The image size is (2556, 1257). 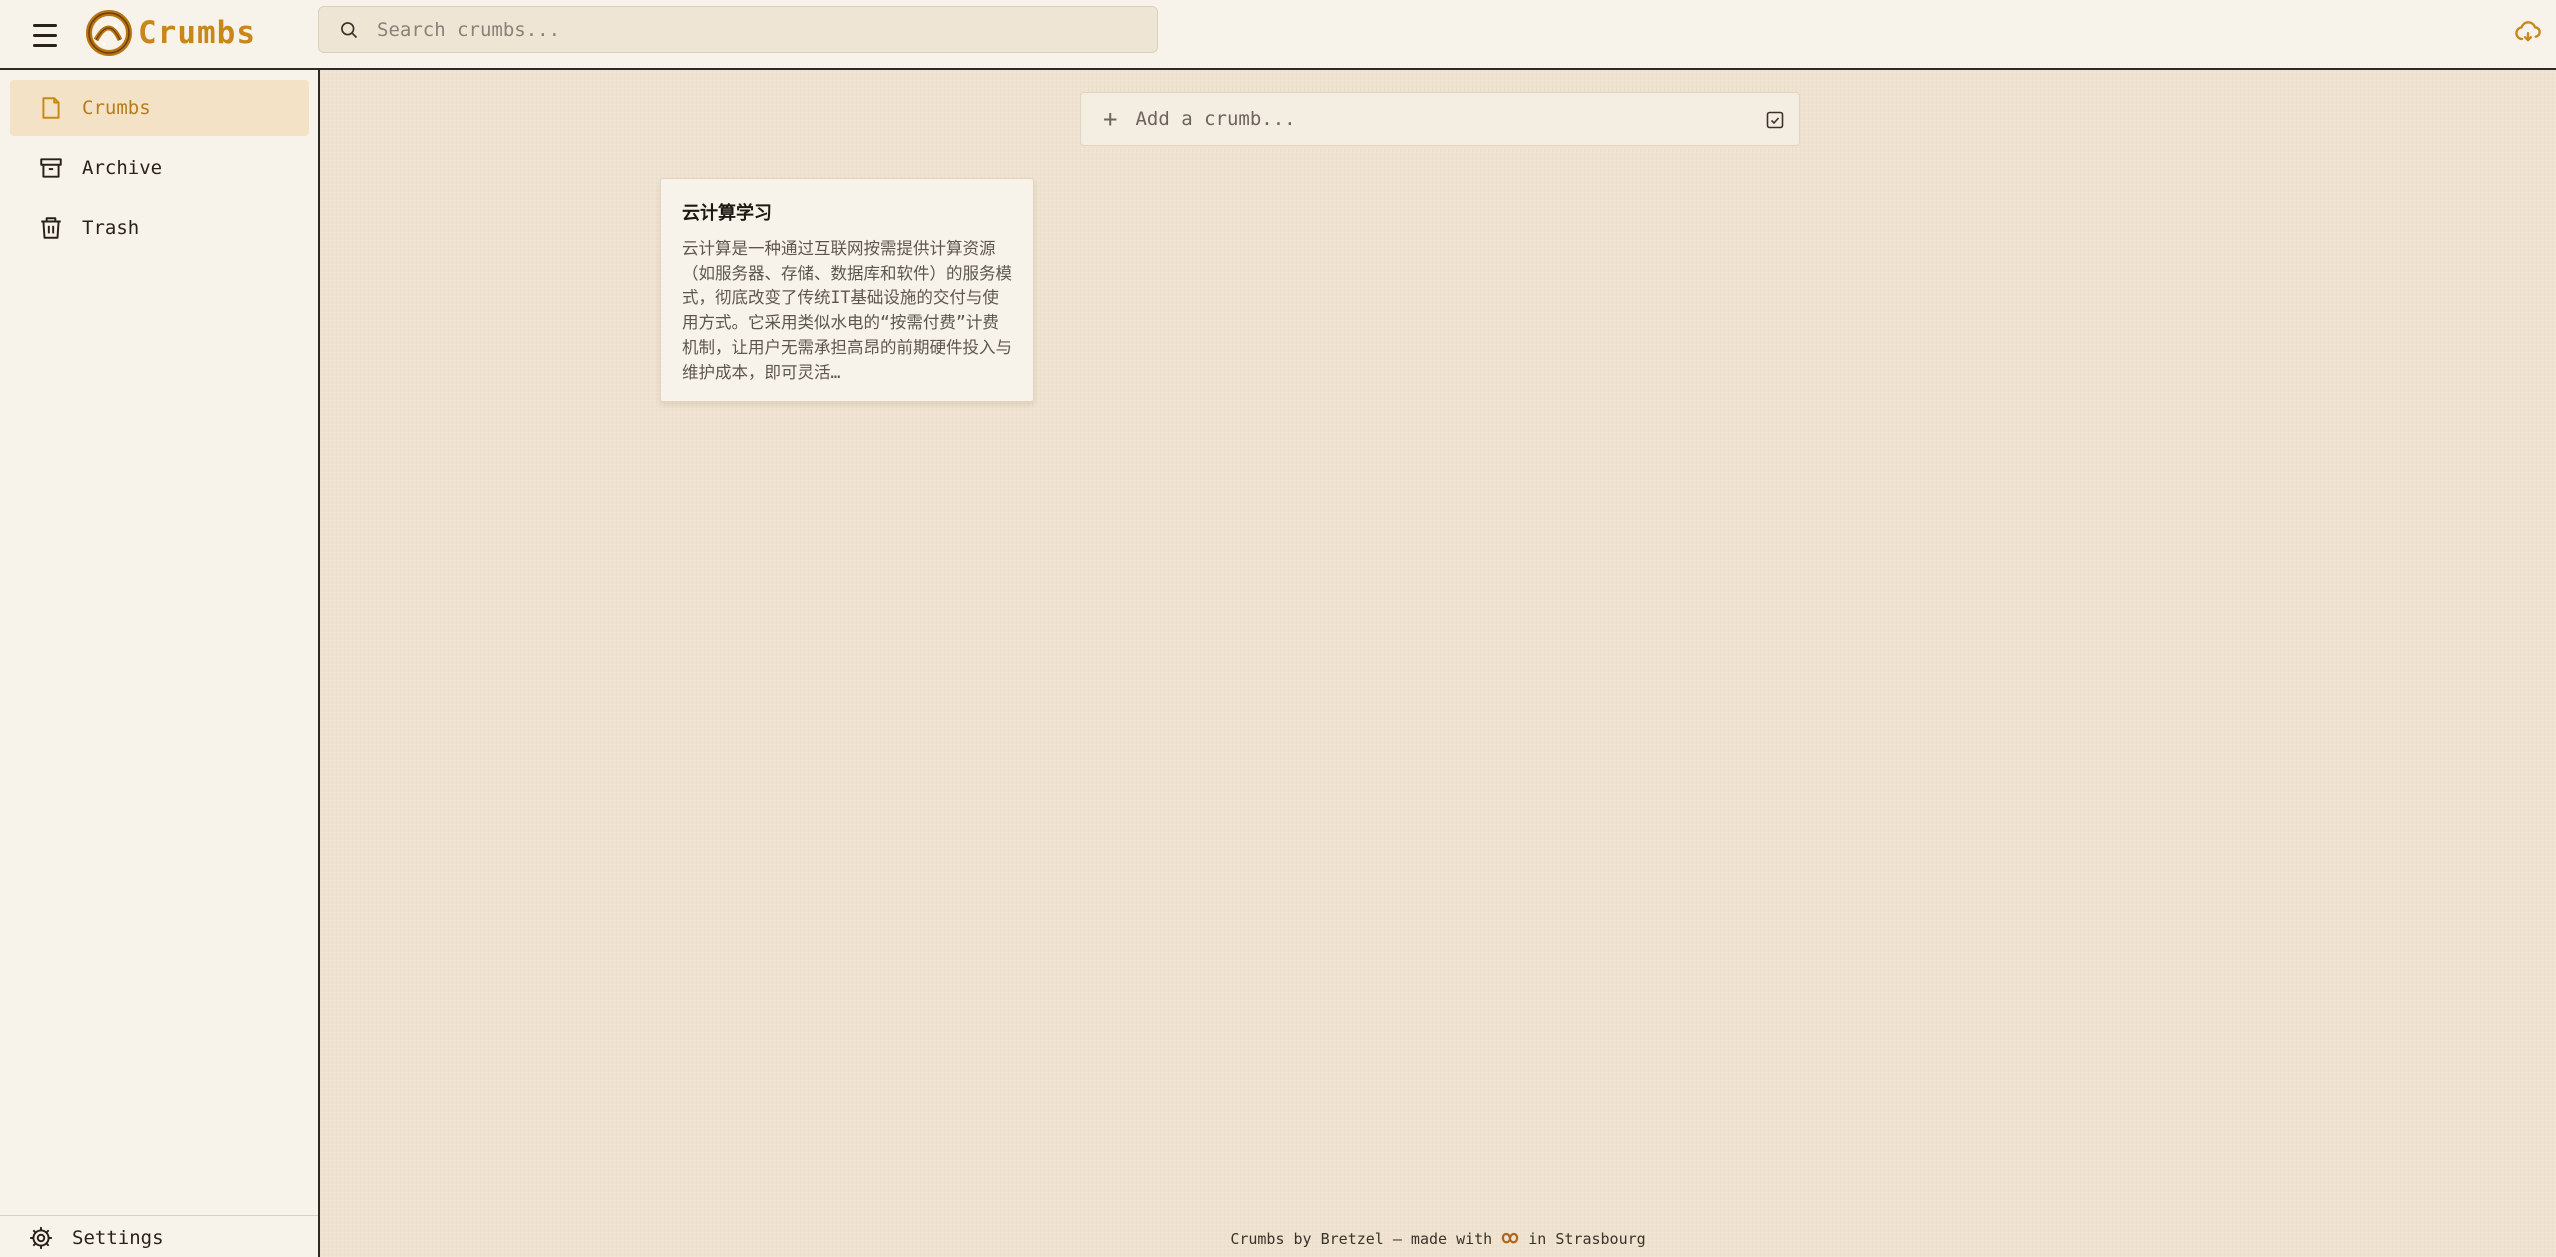 I want to click on search-input, so click(x=767, y=29).